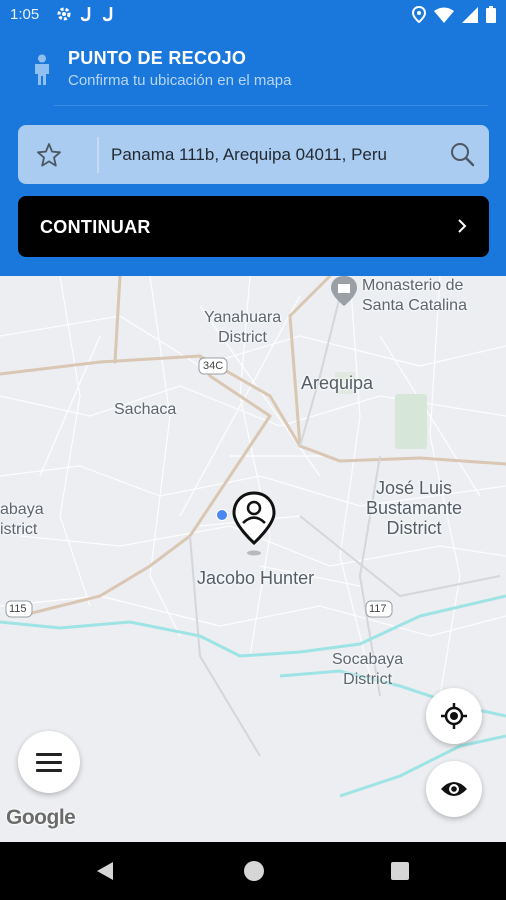 Image resolution: width=506 pixels, height=900 pixels. I want to click on search-icon, so click(462, 154).